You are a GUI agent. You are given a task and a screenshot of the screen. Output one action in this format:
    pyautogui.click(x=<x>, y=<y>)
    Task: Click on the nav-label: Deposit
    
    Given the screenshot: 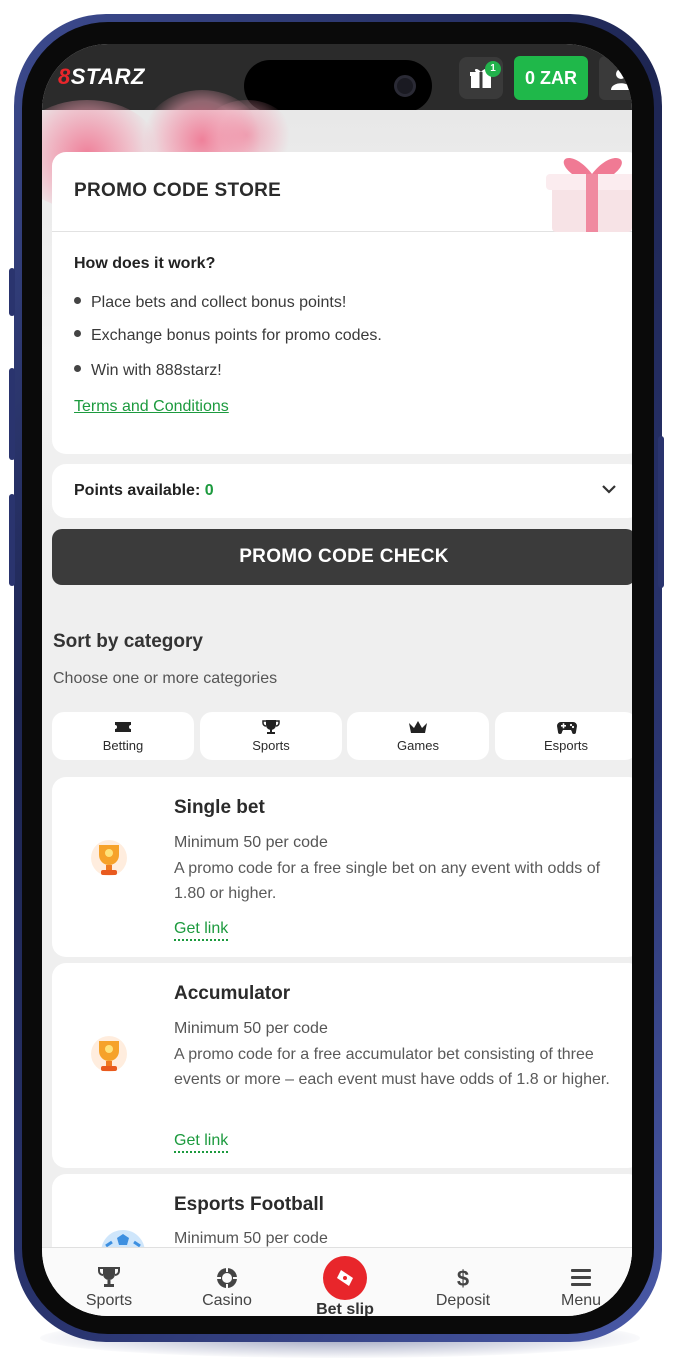 What is the action you would take?
    pyautogui.click(x=463, y=1300)
    